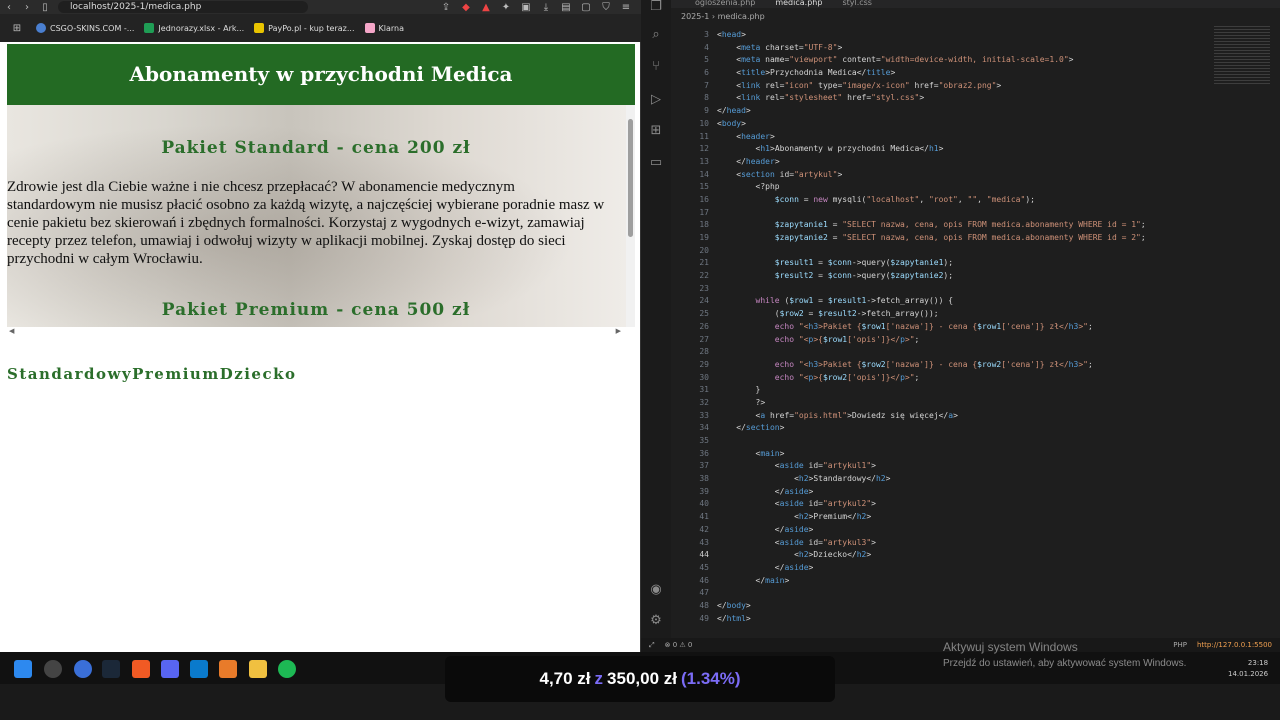  Describe the element at coordinates (1180, 645) in the screenshot. I see `language-mode: PHP` at that location.